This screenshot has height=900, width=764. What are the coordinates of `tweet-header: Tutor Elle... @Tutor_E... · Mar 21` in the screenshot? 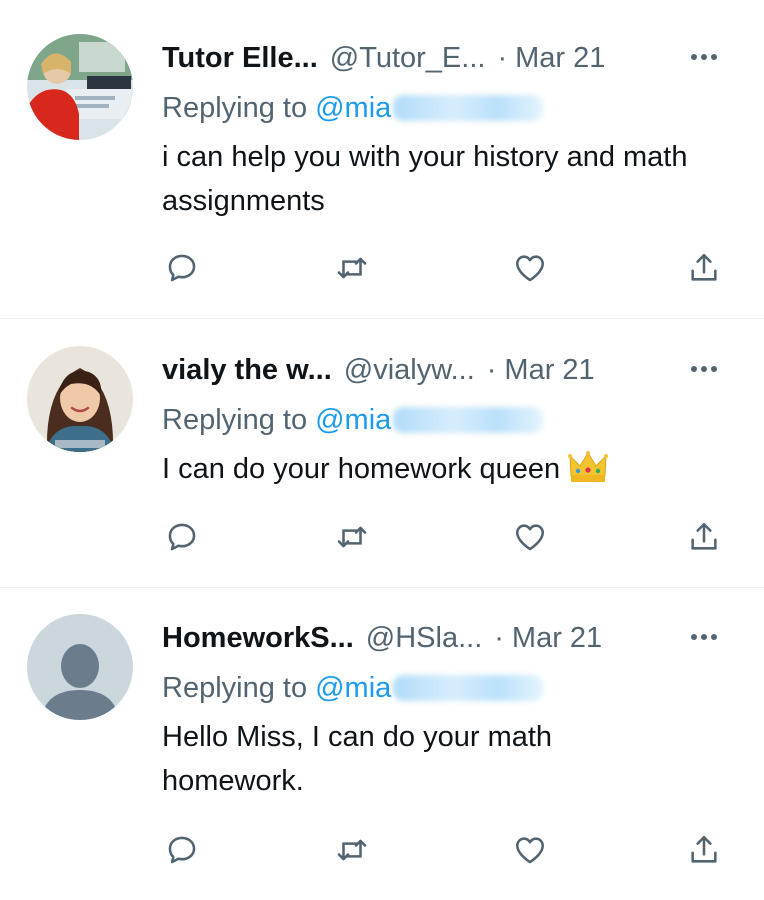 It's located at (383, 58).